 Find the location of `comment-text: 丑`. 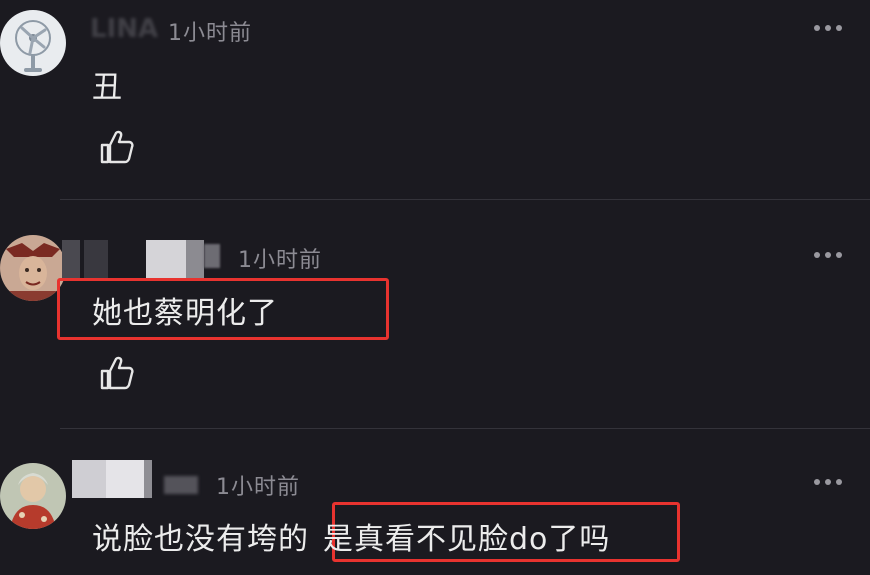

comment-text: 丑 is located at coordinates (107, 87).